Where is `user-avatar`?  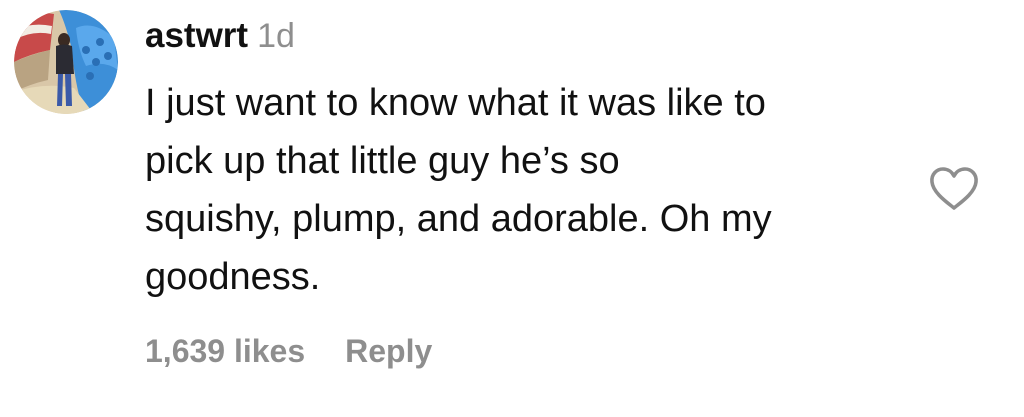
user-avatar is located at coordinates (66, 62).